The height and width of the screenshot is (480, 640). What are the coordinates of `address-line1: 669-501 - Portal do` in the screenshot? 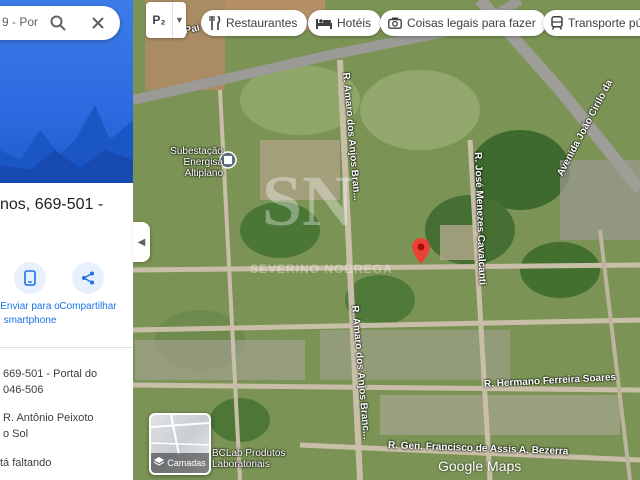 It's located at (50, 374).